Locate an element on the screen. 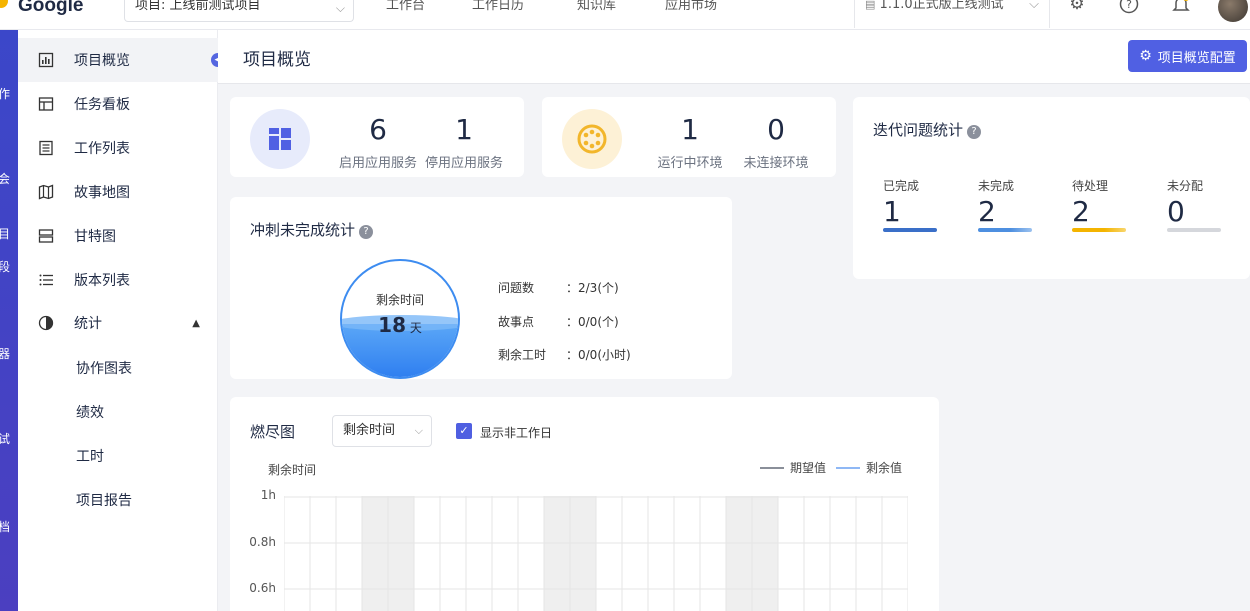 Image resolution: width=1250 pixels, height=611 pixels. rail-label: 段 is located at coordinates (5, 266).